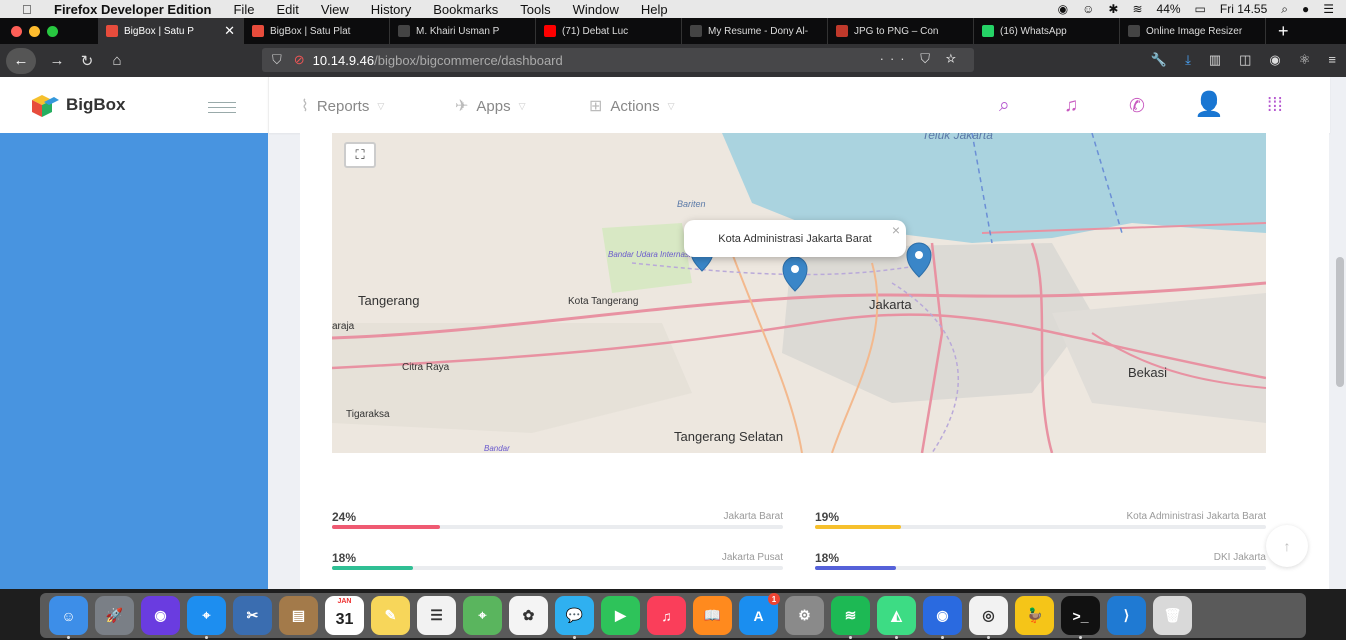 Image resolution: width=1346 pixels, height=640 pixels. I want to click on label-tangerang: Tangerang, so click(388, 300).